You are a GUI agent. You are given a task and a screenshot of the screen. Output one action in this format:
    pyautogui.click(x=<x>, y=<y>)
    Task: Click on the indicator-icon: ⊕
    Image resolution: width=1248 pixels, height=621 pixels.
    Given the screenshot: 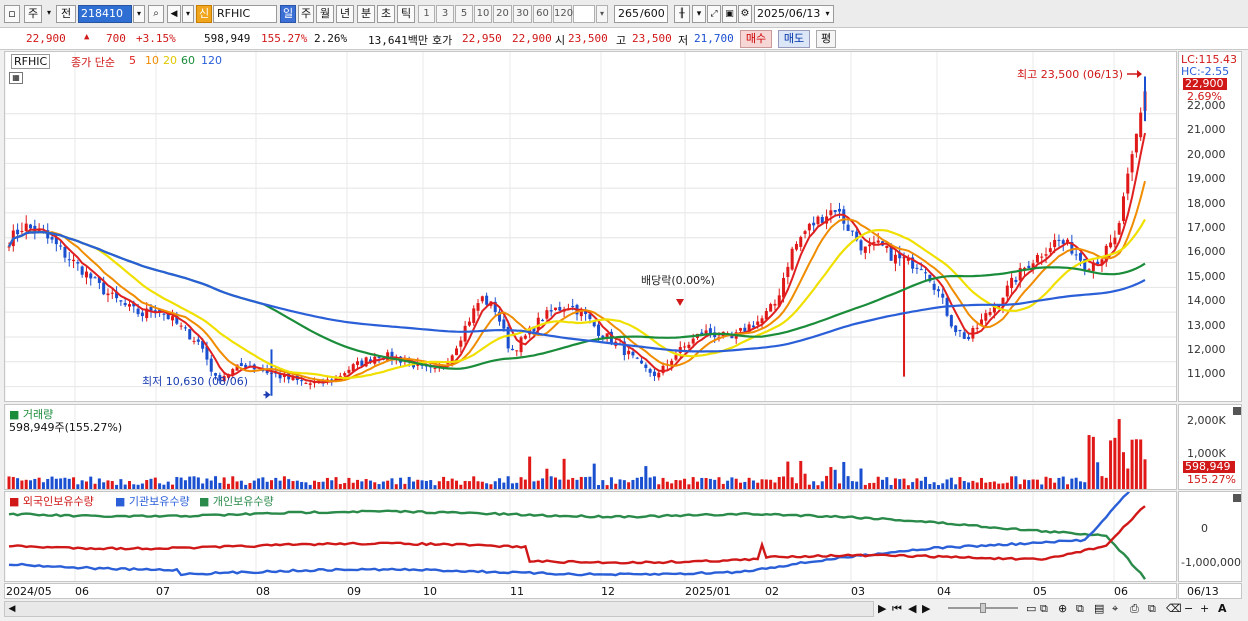 What is the action you would take?
    pyautogui.click(x=1062, y=608)
    